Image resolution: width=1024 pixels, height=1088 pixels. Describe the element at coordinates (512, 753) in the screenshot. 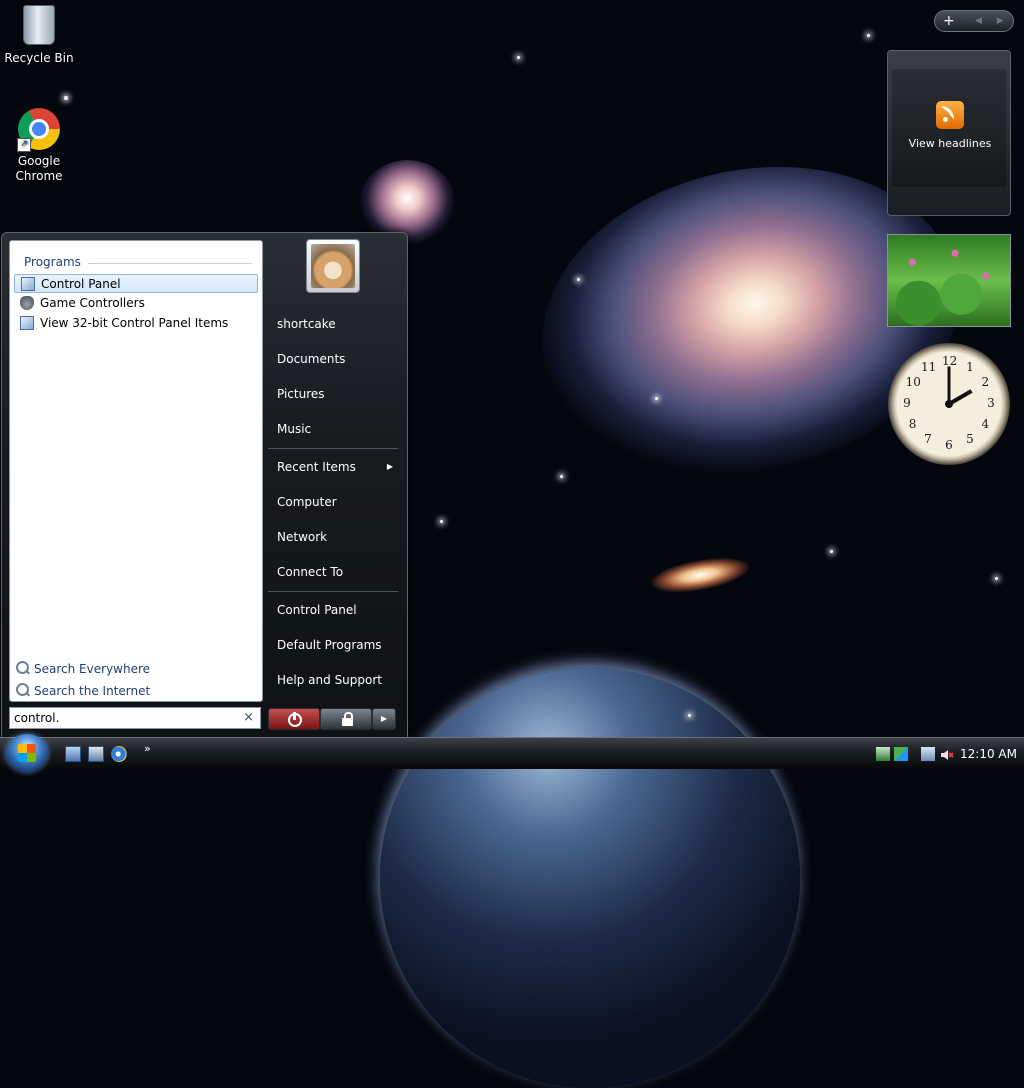

I see `taskbar: » 12:10 AM` at that location.